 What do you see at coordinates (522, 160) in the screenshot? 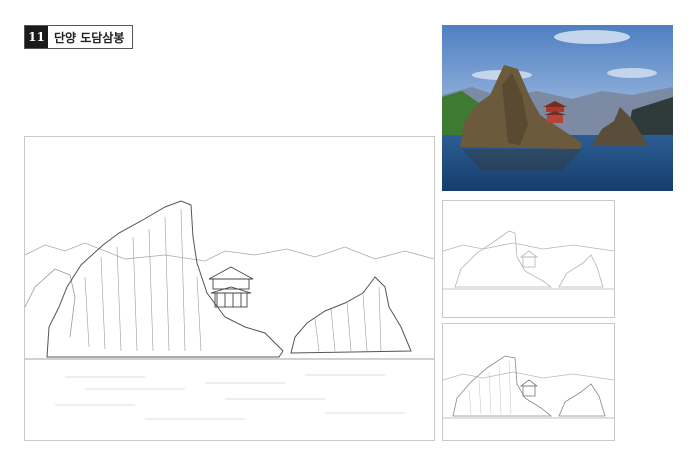
I see `photo-reflection` at bounding box center [522, 160].